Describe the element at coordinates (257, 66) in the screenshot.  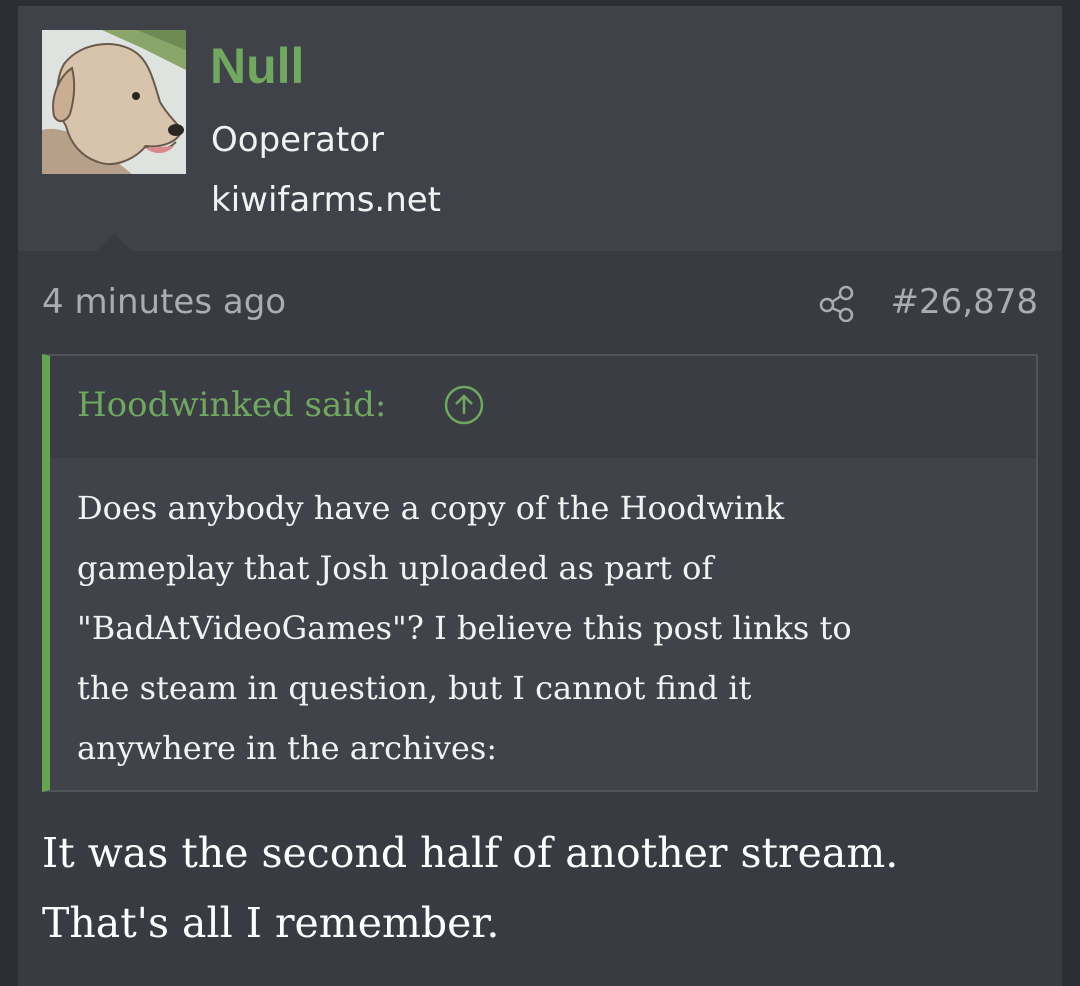
I see `username: Null` at that location.